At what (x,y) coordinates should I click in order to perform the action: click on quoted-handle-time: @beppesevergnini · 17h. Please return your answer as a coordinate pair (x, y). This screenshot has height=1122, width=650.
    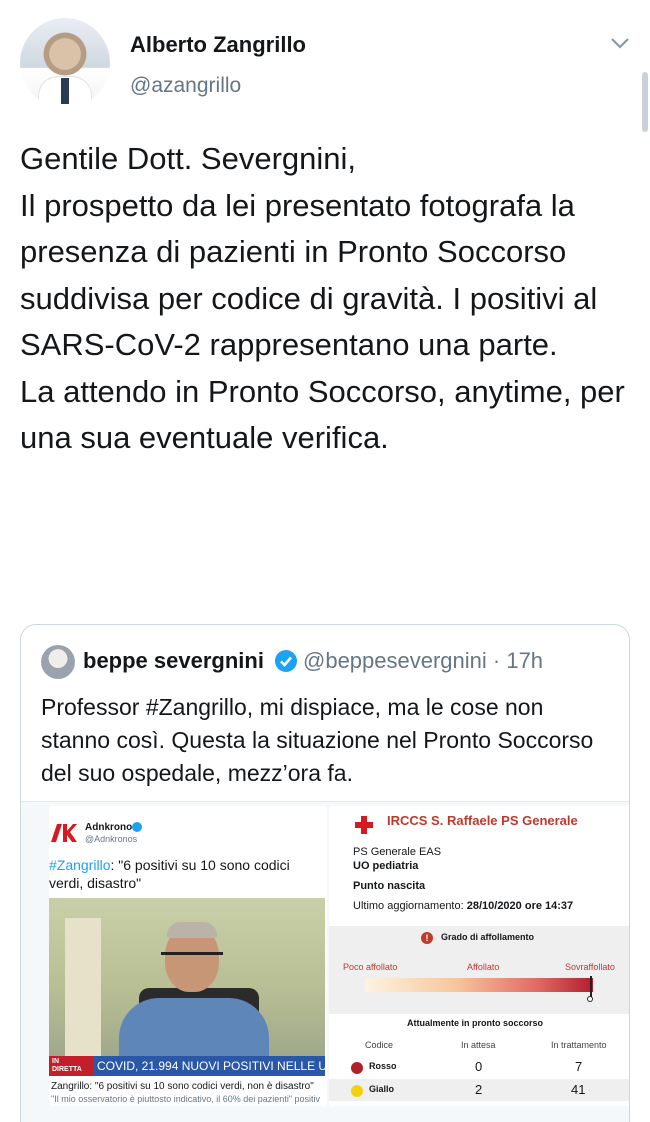
    Looking at the image, I should click on (423, 660).